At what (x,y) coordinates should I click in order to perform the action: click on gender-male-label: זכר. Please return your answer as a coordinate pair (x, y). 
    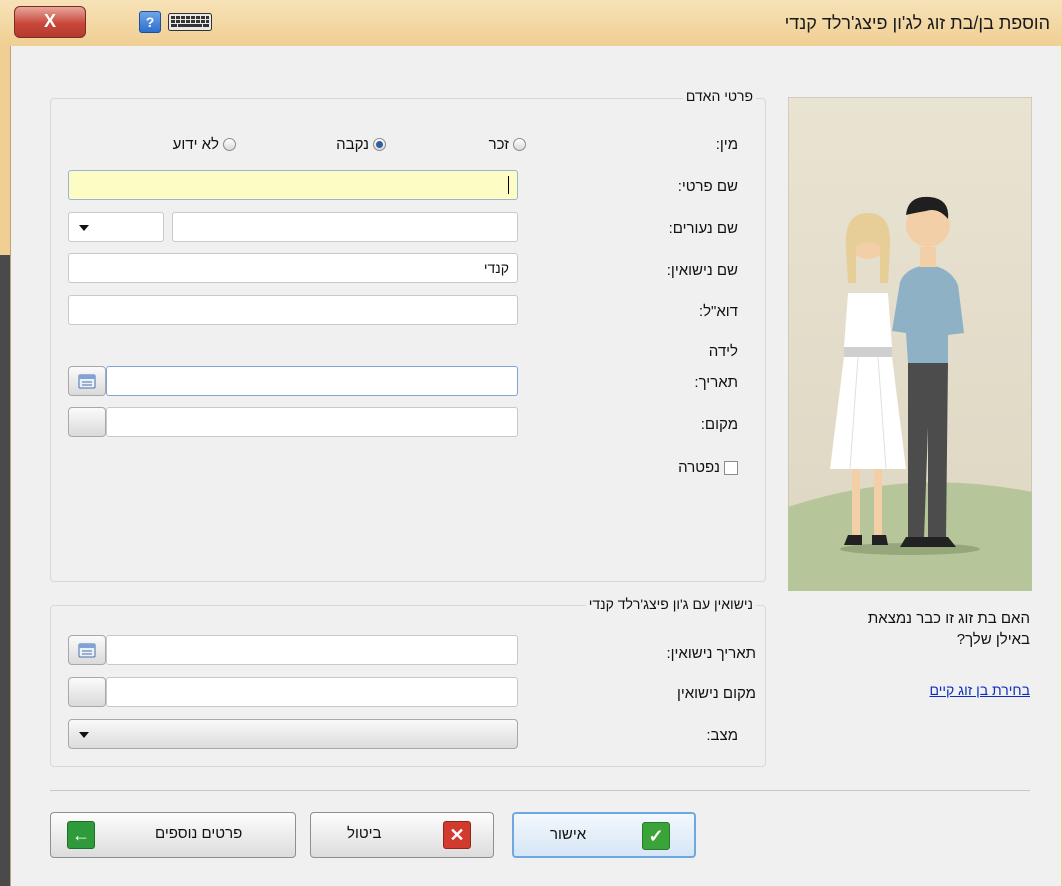
    Looking at the image, I should click on (498, 144).